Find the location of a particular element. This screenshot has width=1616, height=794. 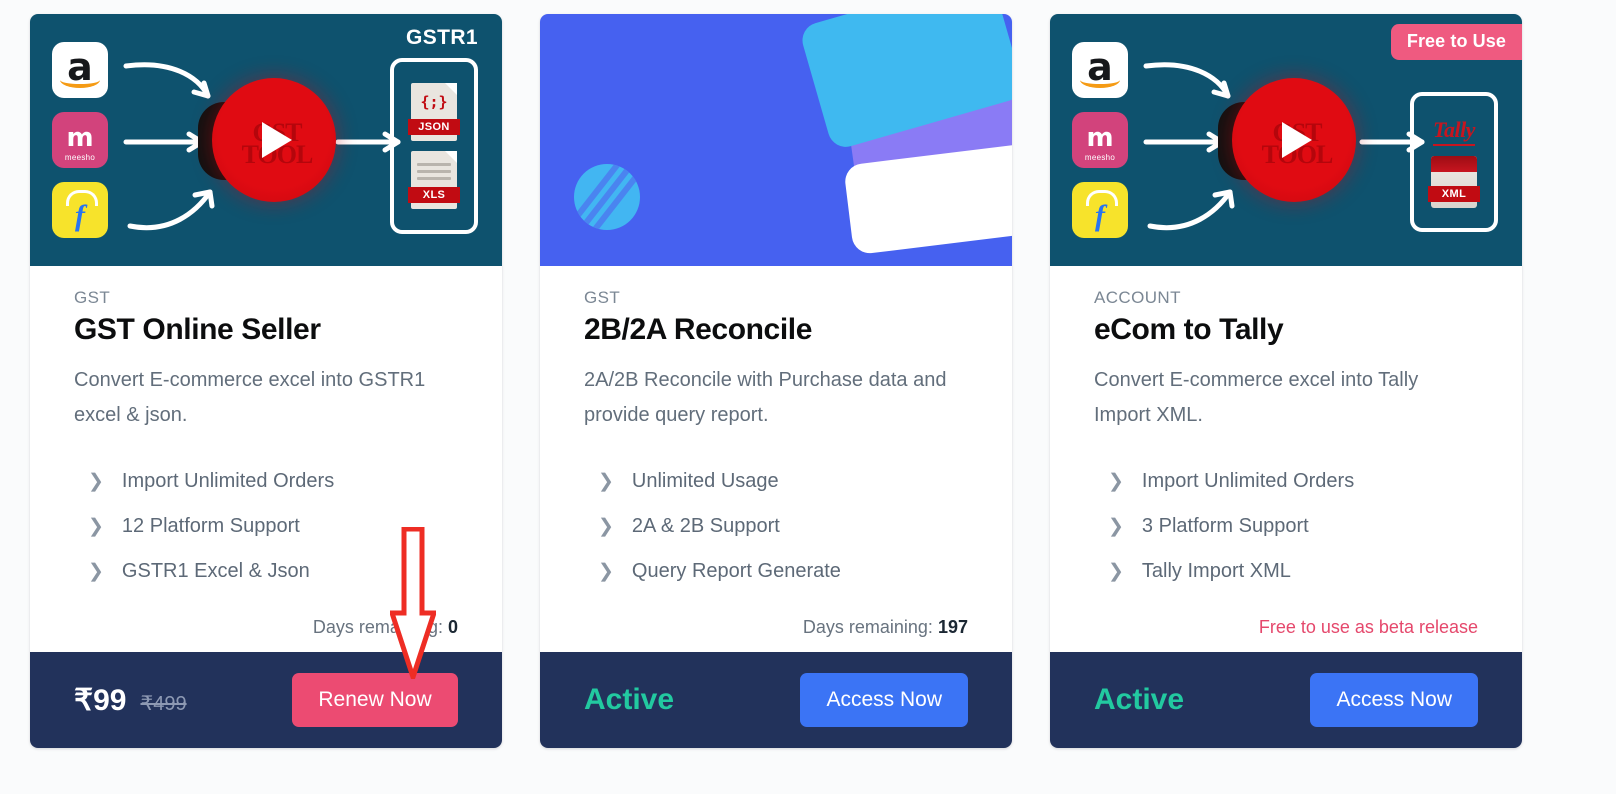

json-file-label: JSON is located at coordinates (434, 127).